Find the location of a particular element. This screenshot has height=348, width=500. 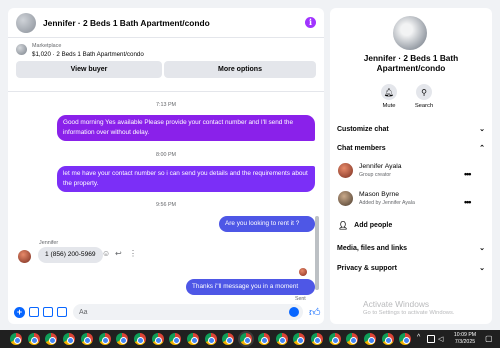

more-options-button: More options is located at coordinates (240, 69).